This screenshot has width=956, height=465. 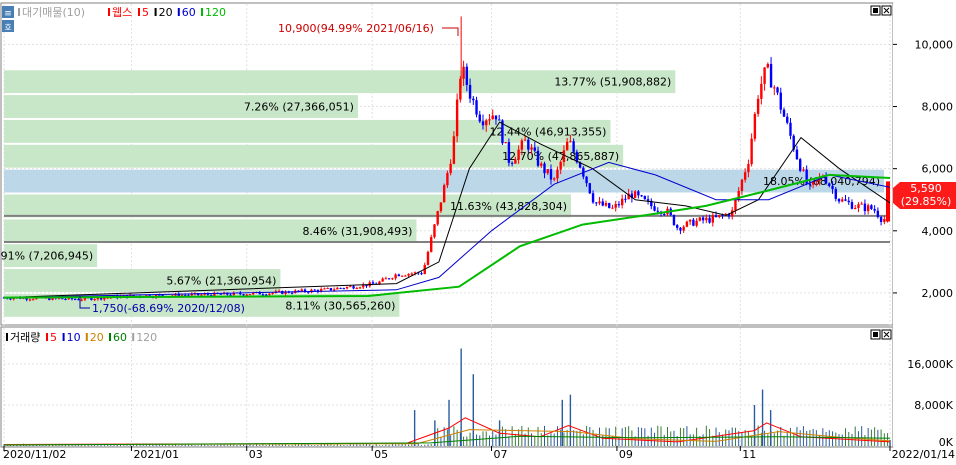 What do you see at coordinates (926, 201) in the screenshot?
I see `current-change: (29.85%)` at bounding box center [926, 201].